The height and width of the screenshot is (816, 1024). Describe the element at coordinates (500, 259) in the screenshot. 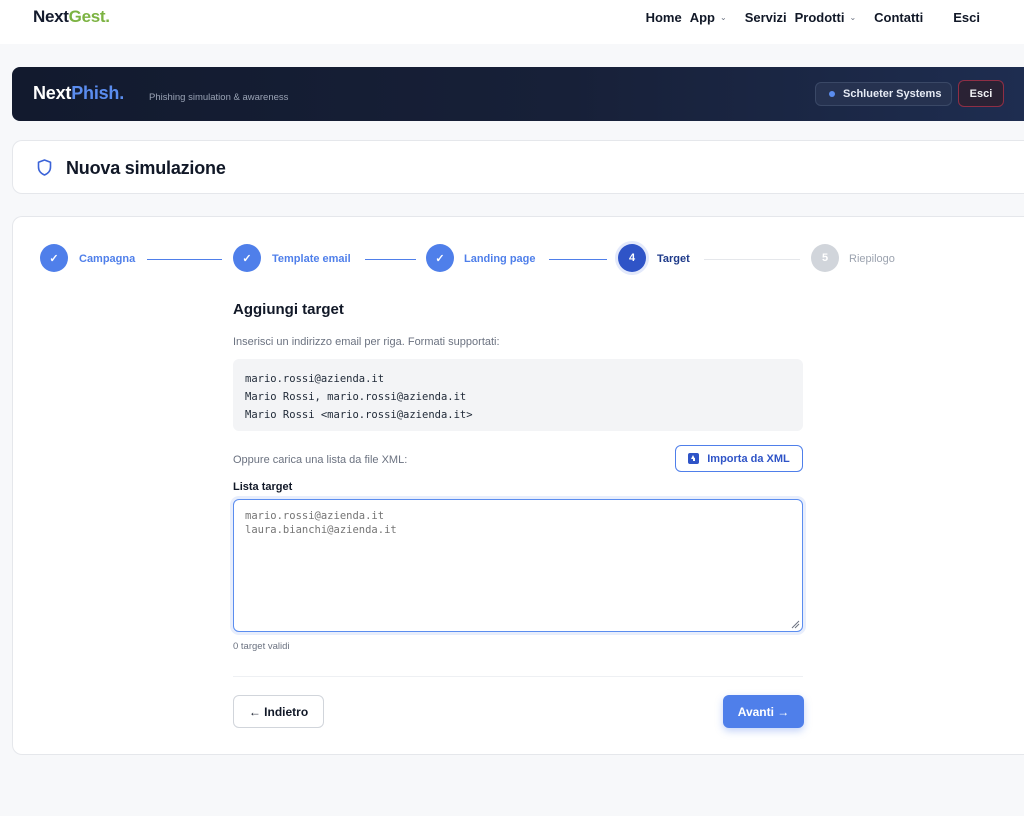

I see `step-3-label: Landing page` at that location.